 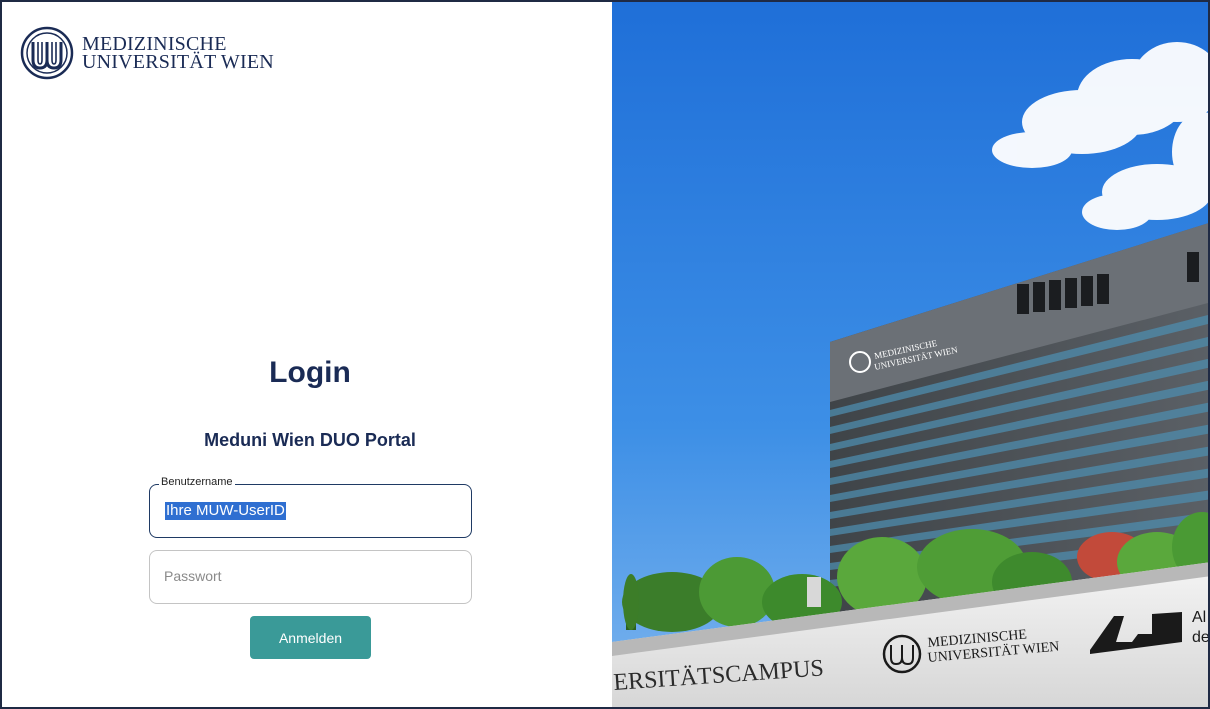 I want to click on username-field: Benutzername Ihre MUW-UserID, so click(x=310, y=507).